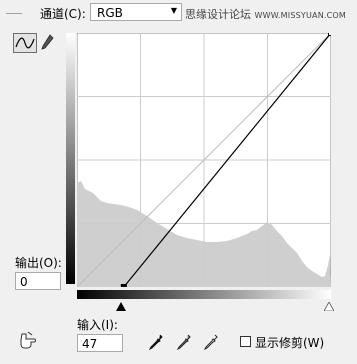 This screenshot has width=357, height=364. What do you see at coordinates (97, 325) in the screenshot?
I see `input-label: 输入(I):` at bounding box center [97, 325].